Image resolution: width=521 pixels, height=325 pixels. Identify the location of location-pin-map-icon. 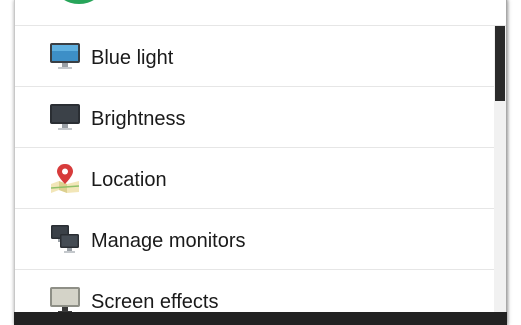
(65, 178).